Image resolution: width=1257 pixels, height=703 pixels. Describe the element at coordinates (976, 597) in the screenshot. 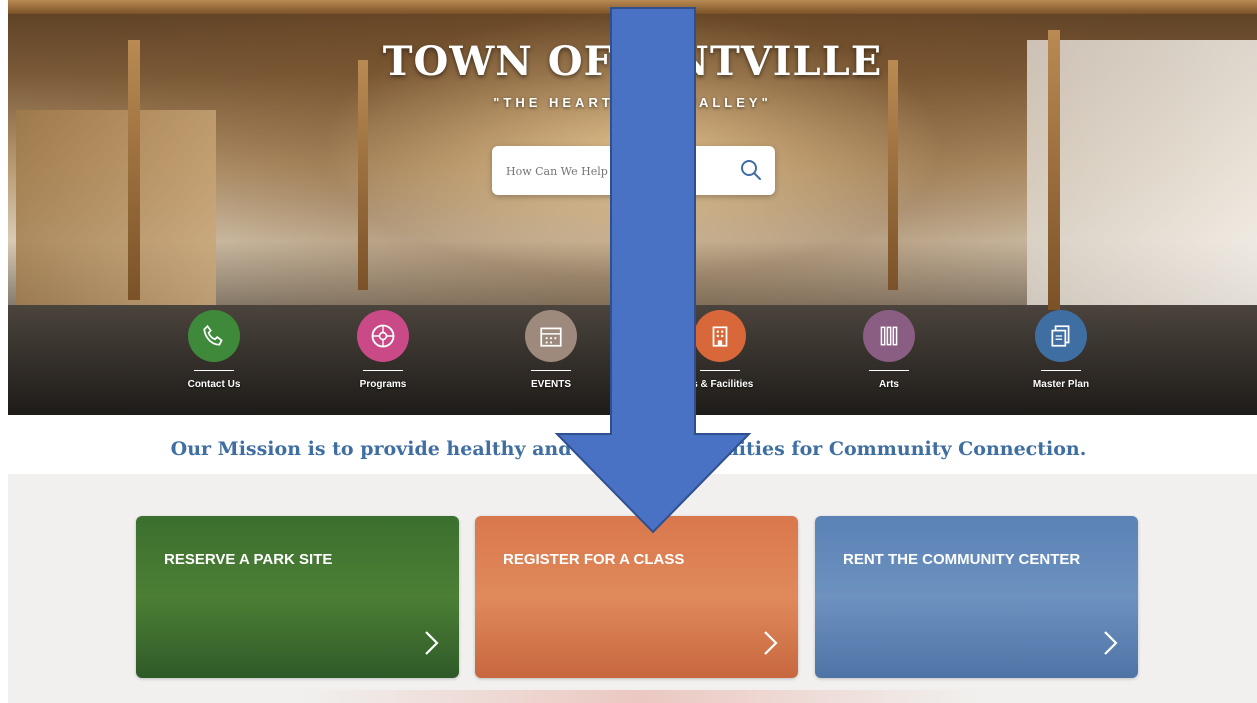

I see `card-rent-community-center: RENT THE COMMUNITY CENTER` at that location.